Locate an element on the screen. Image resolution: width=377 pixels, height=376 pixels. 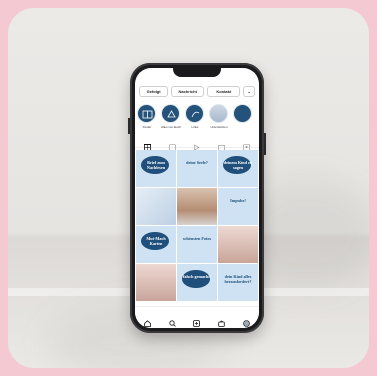
shop-icon is located at coordinates (221, 320).